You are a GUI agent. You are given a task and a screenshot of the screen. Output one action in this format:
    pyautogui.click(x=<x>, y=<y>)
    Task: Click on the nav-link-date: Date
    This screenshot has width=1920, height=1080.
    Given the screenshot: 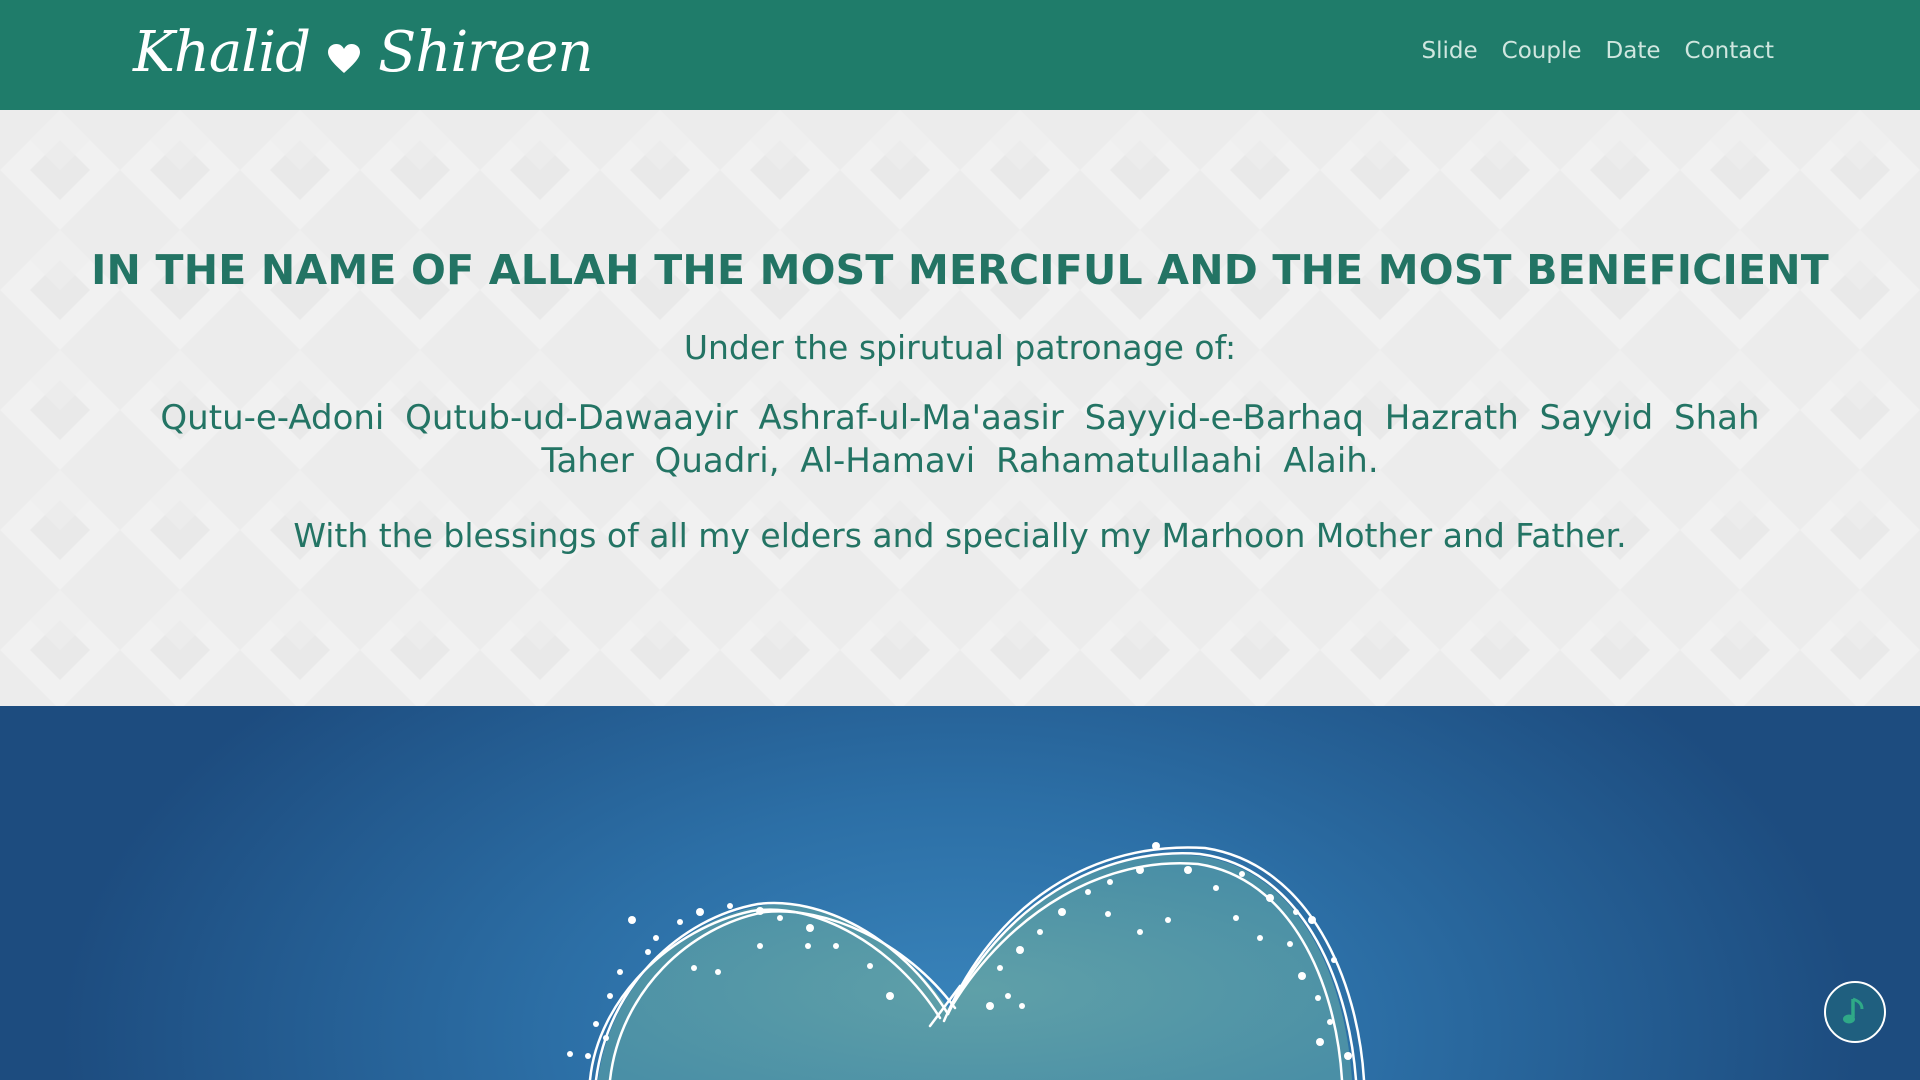 What is the action you would take?
    pyautogui.click(x=1633, y=51)
    